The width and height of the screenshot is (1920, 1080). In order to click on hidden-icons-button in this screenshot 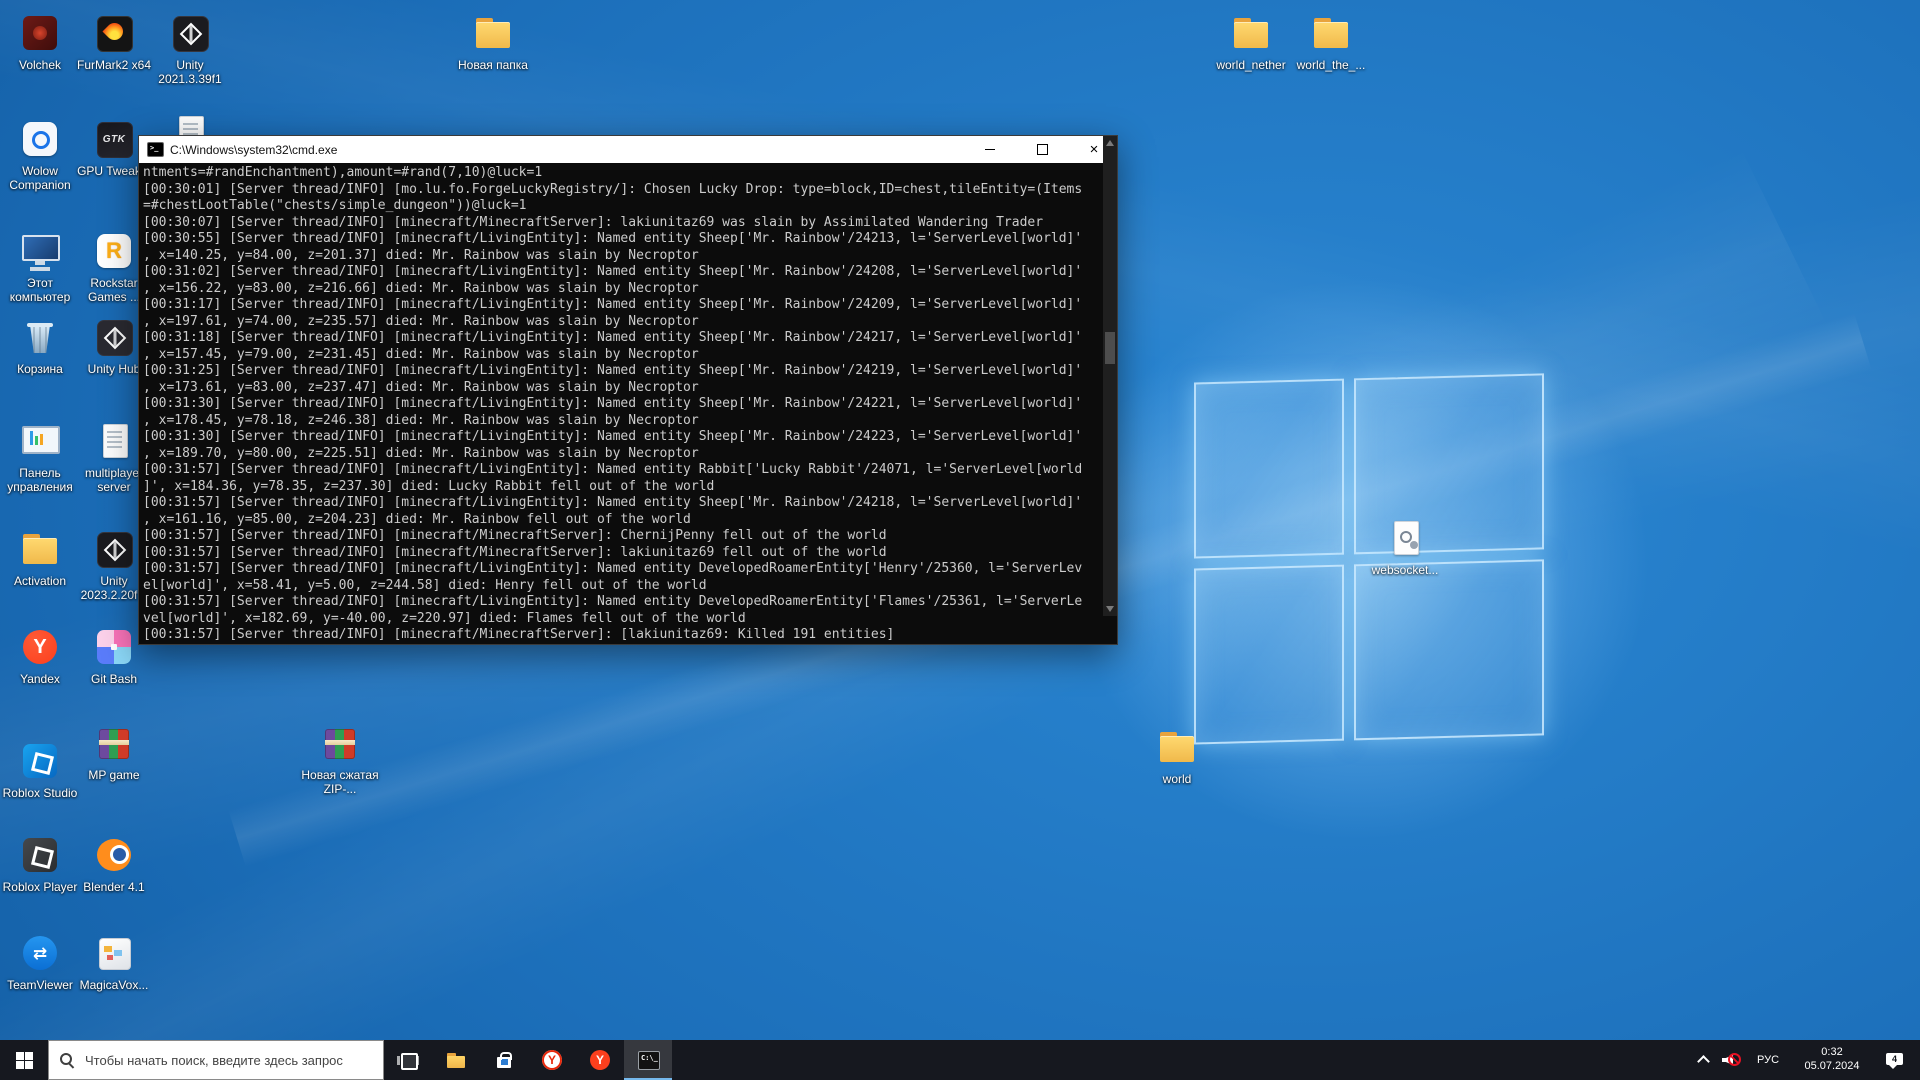, I will do `click(1703, 1060)`.